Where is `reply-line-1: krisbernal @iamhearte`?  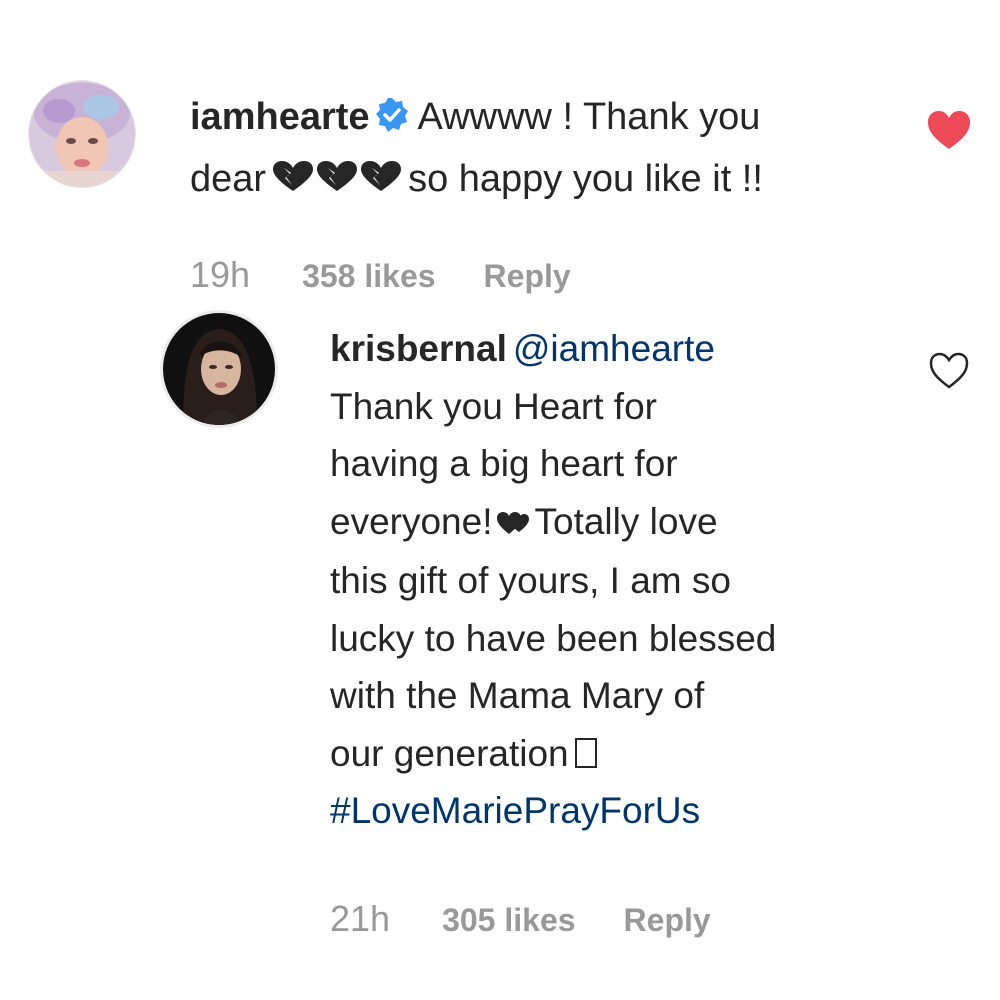
reply-line-1: krisbernal @iamhearte is located at coordinates (615, 349).